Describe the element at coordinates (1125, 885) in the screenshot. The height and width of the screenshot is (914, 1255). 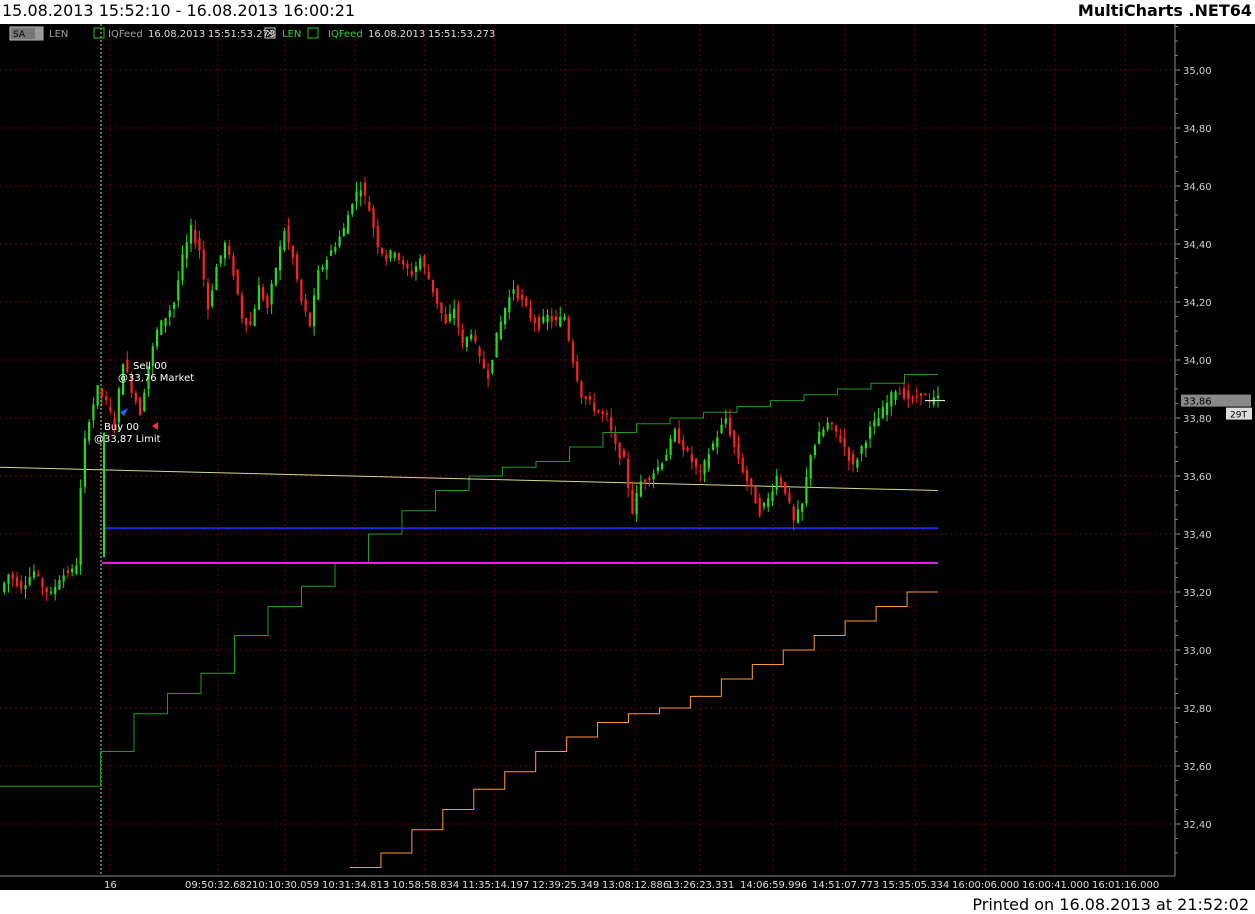
I see `x-tick-label: 16:01:16.000` at that location.